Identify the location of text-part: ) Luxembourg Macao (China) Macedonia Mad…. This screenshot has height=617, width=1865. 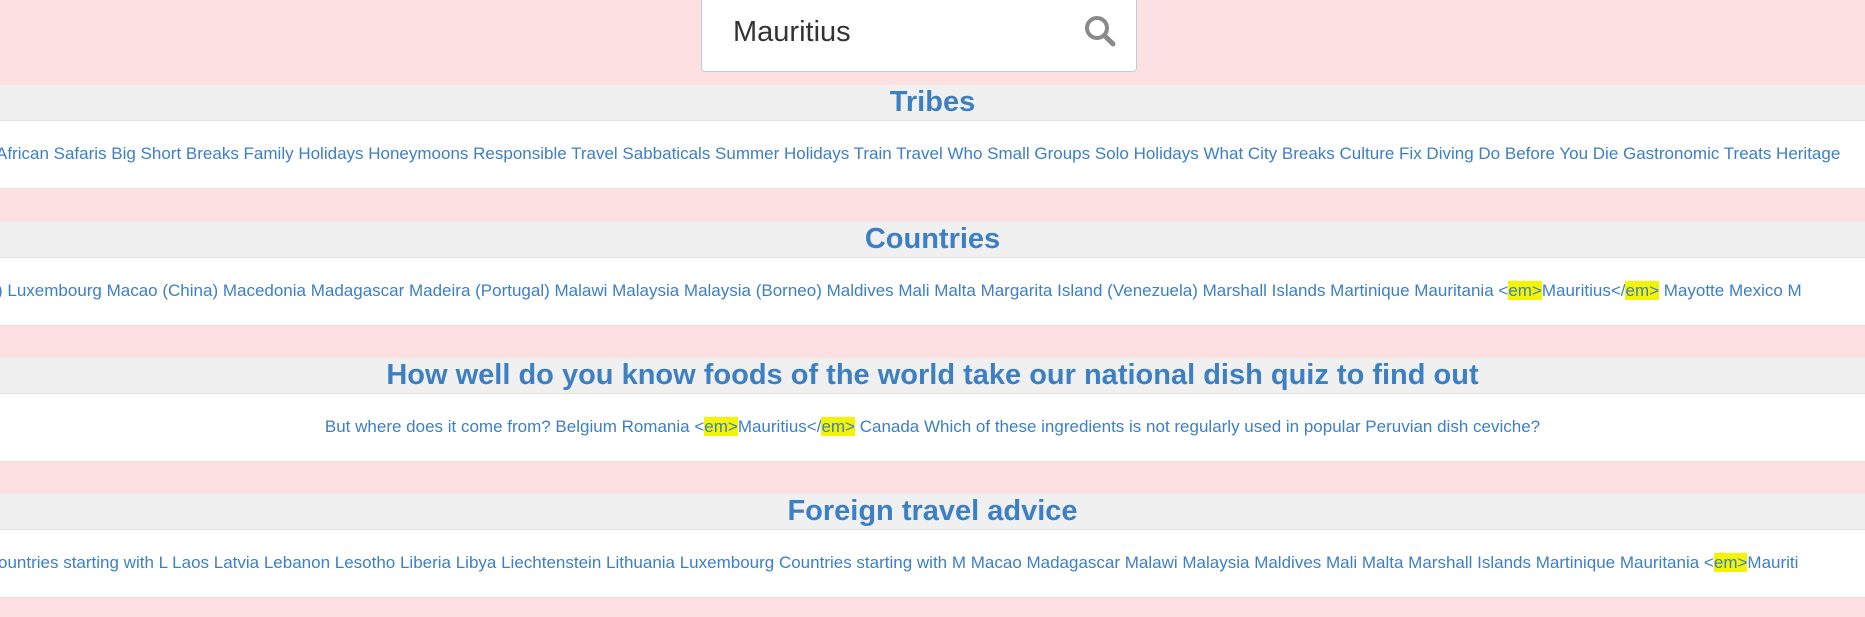
(754, 290).